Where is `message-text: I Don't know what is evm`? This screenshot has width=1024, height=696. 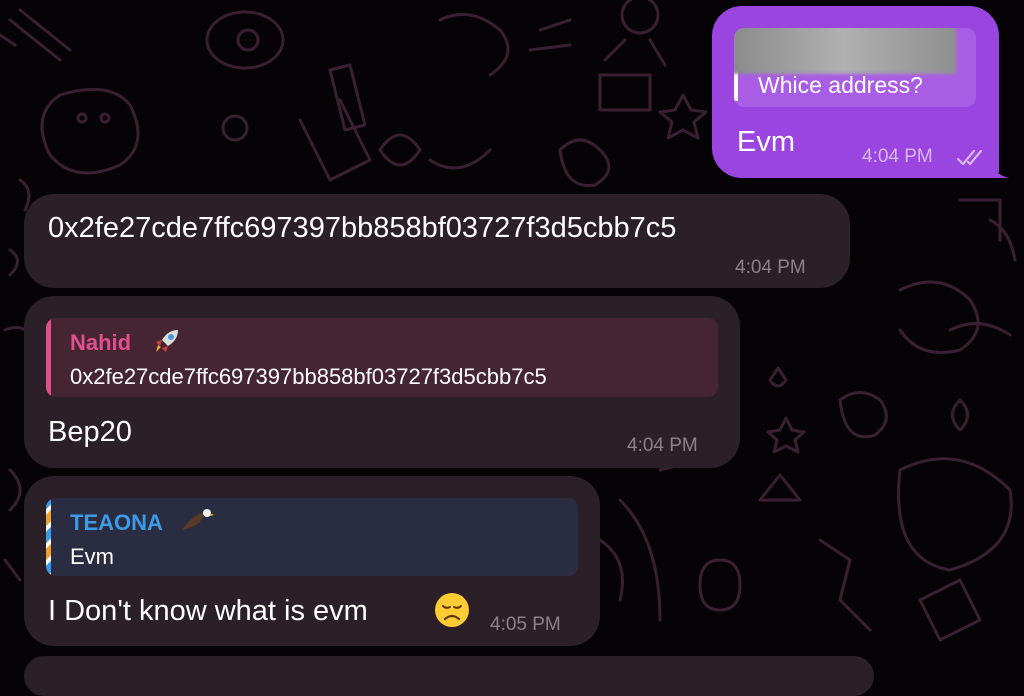 message-text: I Don't know what is evm is located at coordinates (208, 611).